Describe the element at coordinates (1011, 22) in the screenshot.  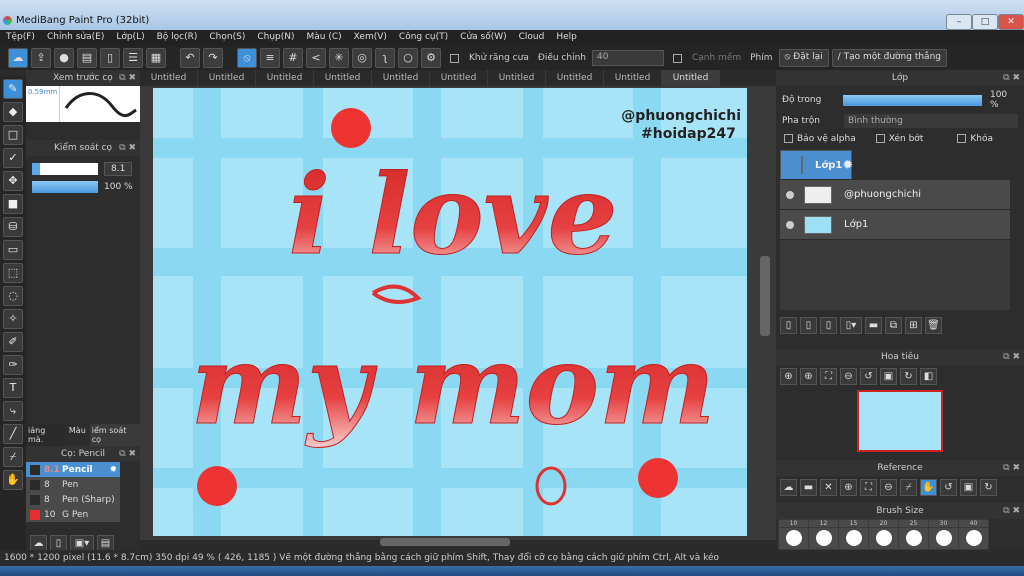
I see `close-button: ✕` at that location.